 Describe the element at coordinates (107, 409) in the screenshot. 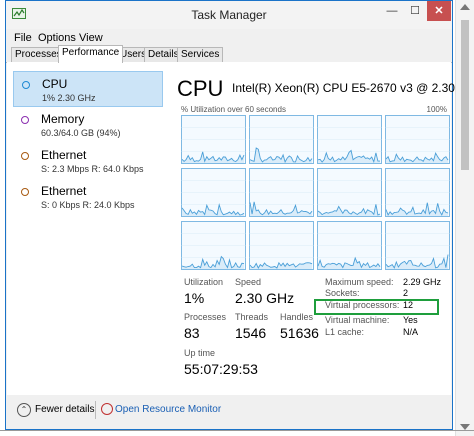

I see `resource-monitor-icon` at that location.